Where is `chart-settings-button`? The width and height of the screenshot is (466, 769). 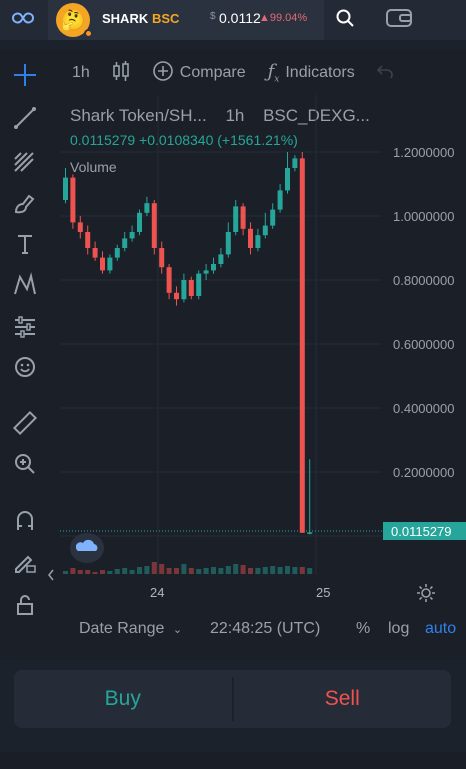
chart-settings-button is located at coordinates (426, 593).